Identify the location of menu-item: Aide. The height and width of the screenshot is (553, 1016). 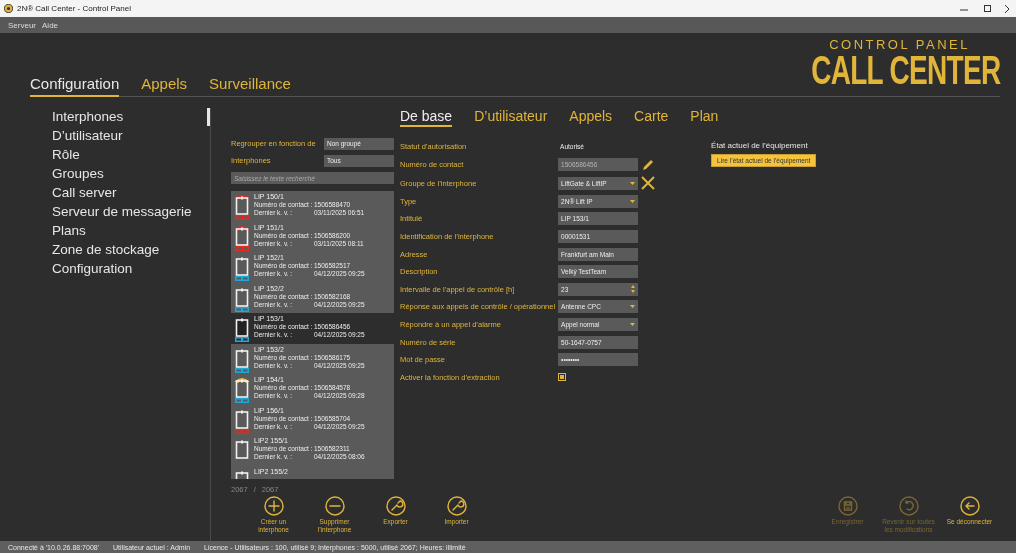
(50, 25).